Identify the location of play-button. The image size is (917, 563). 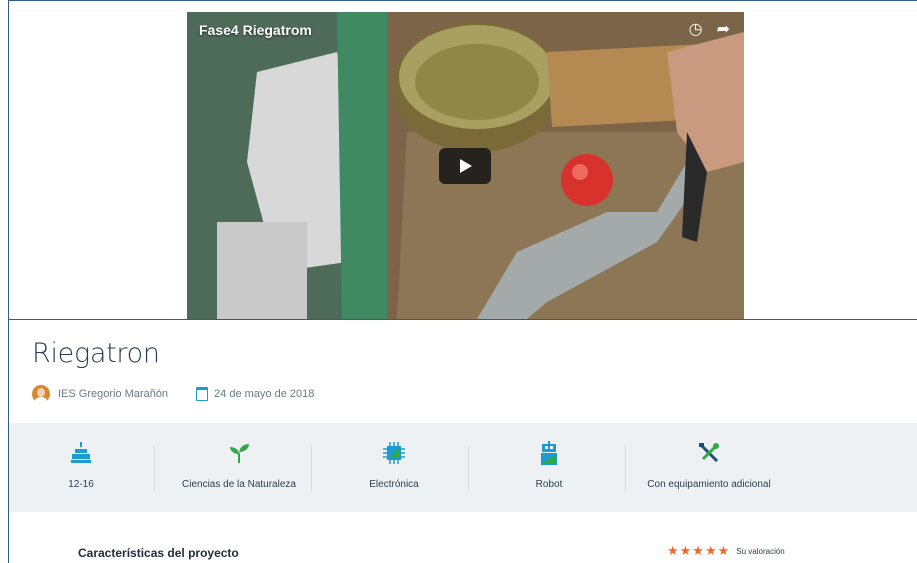
(465, 166).